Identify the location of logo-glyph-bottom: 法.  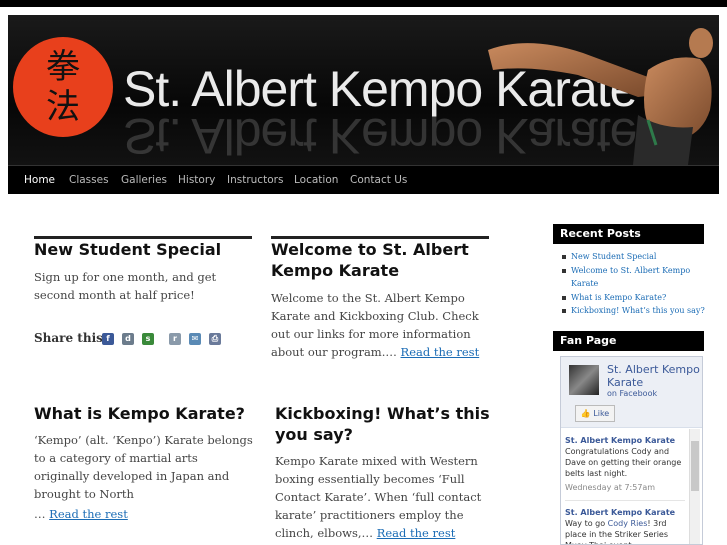
(63, 107).